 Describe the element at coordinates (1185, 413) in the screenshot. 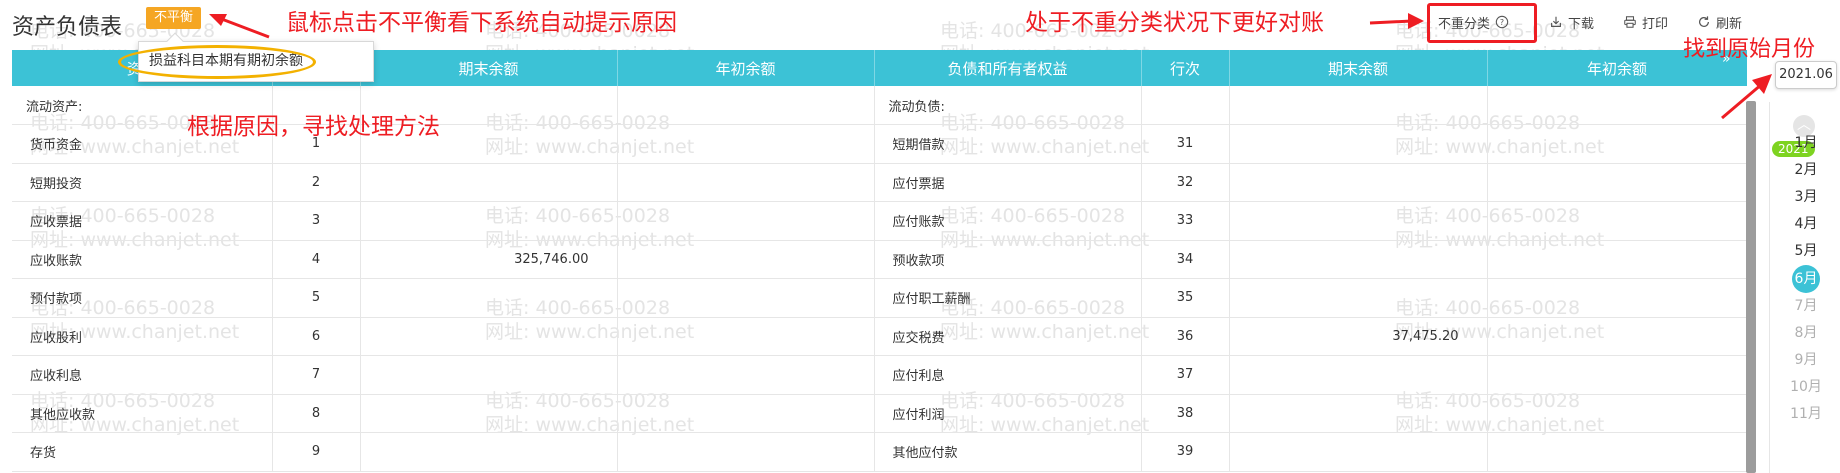

I see `liab-line-no-cell: 38` at that location.